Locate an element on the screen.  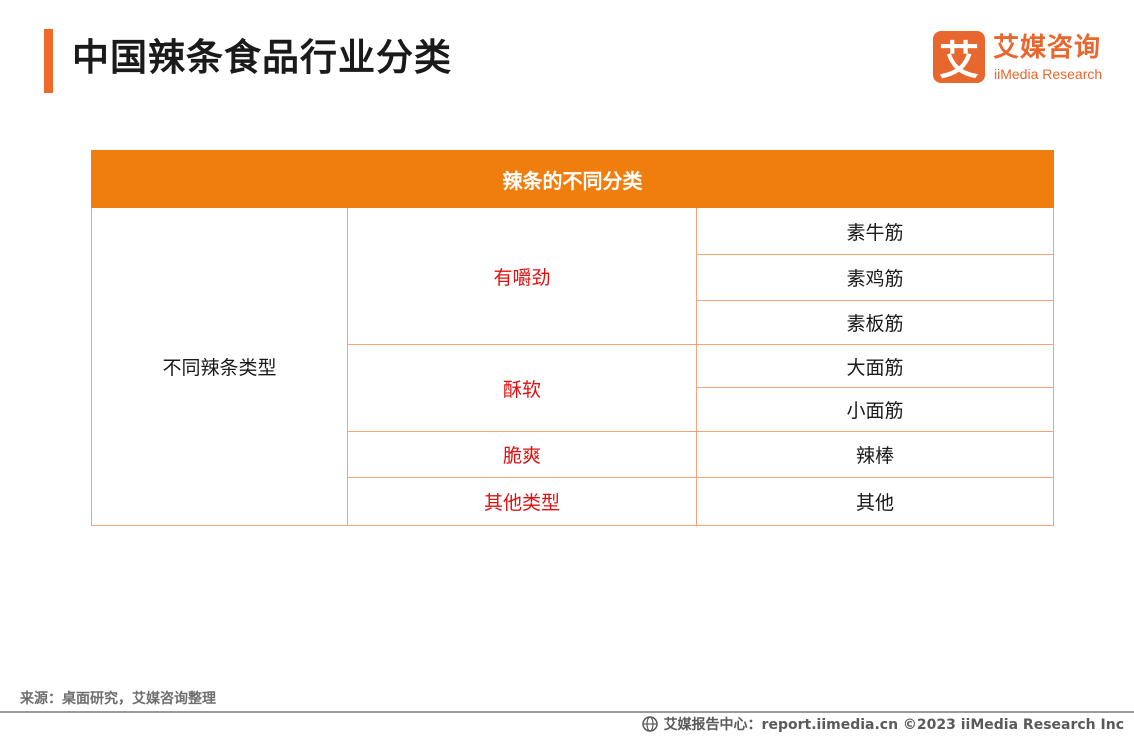
table-cell-item: 素板筋 is located at coordinates (875, 322).